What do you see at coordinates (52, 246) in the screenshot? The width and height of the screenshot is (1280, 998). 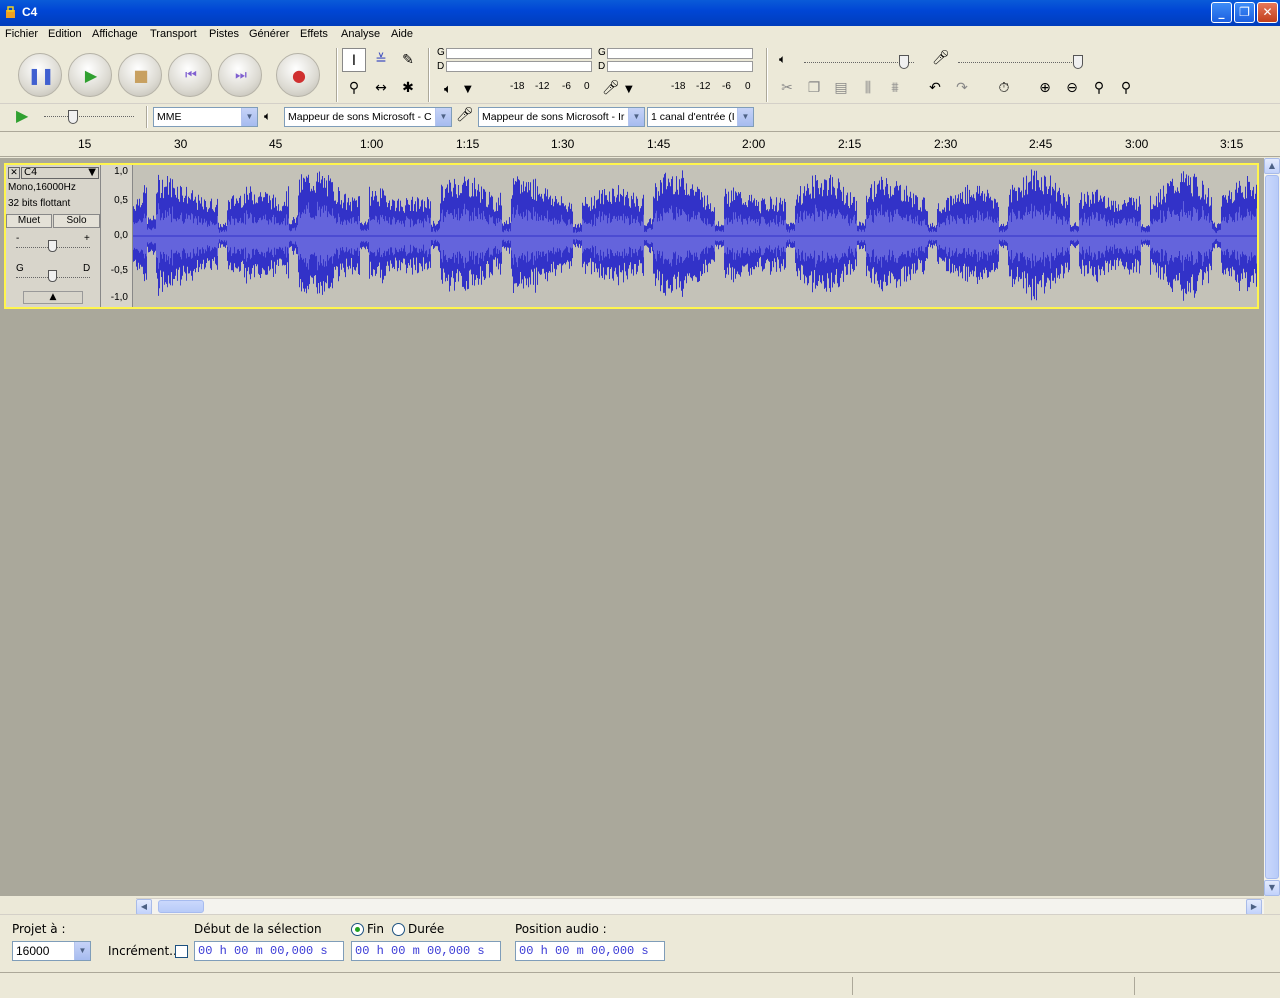 I see `gain-slider-thumb` at bounding box center [52, 246].